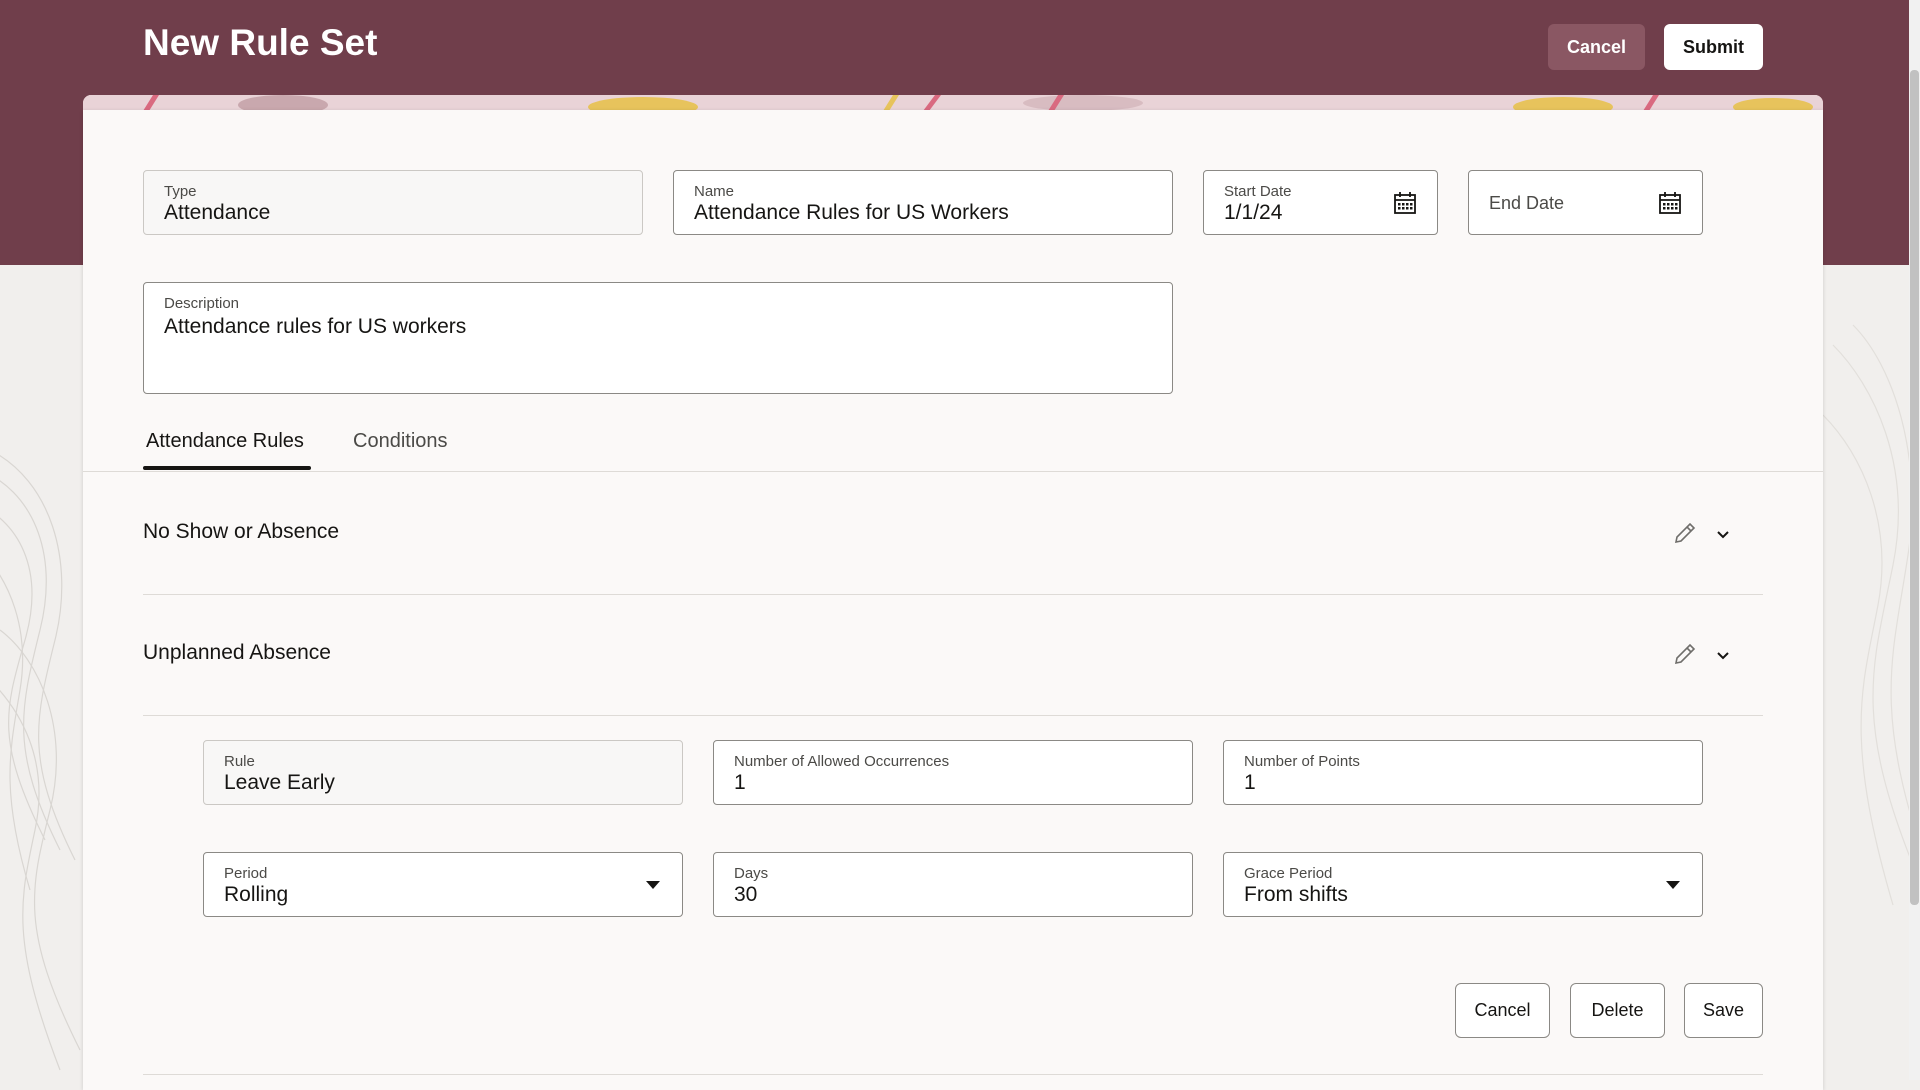 This screenshot has height=1090, width=1920. What do you see at coordinates (953, 884) in the screenshot?
I see `days-field: Days 30` at bounding box center [953, 884].